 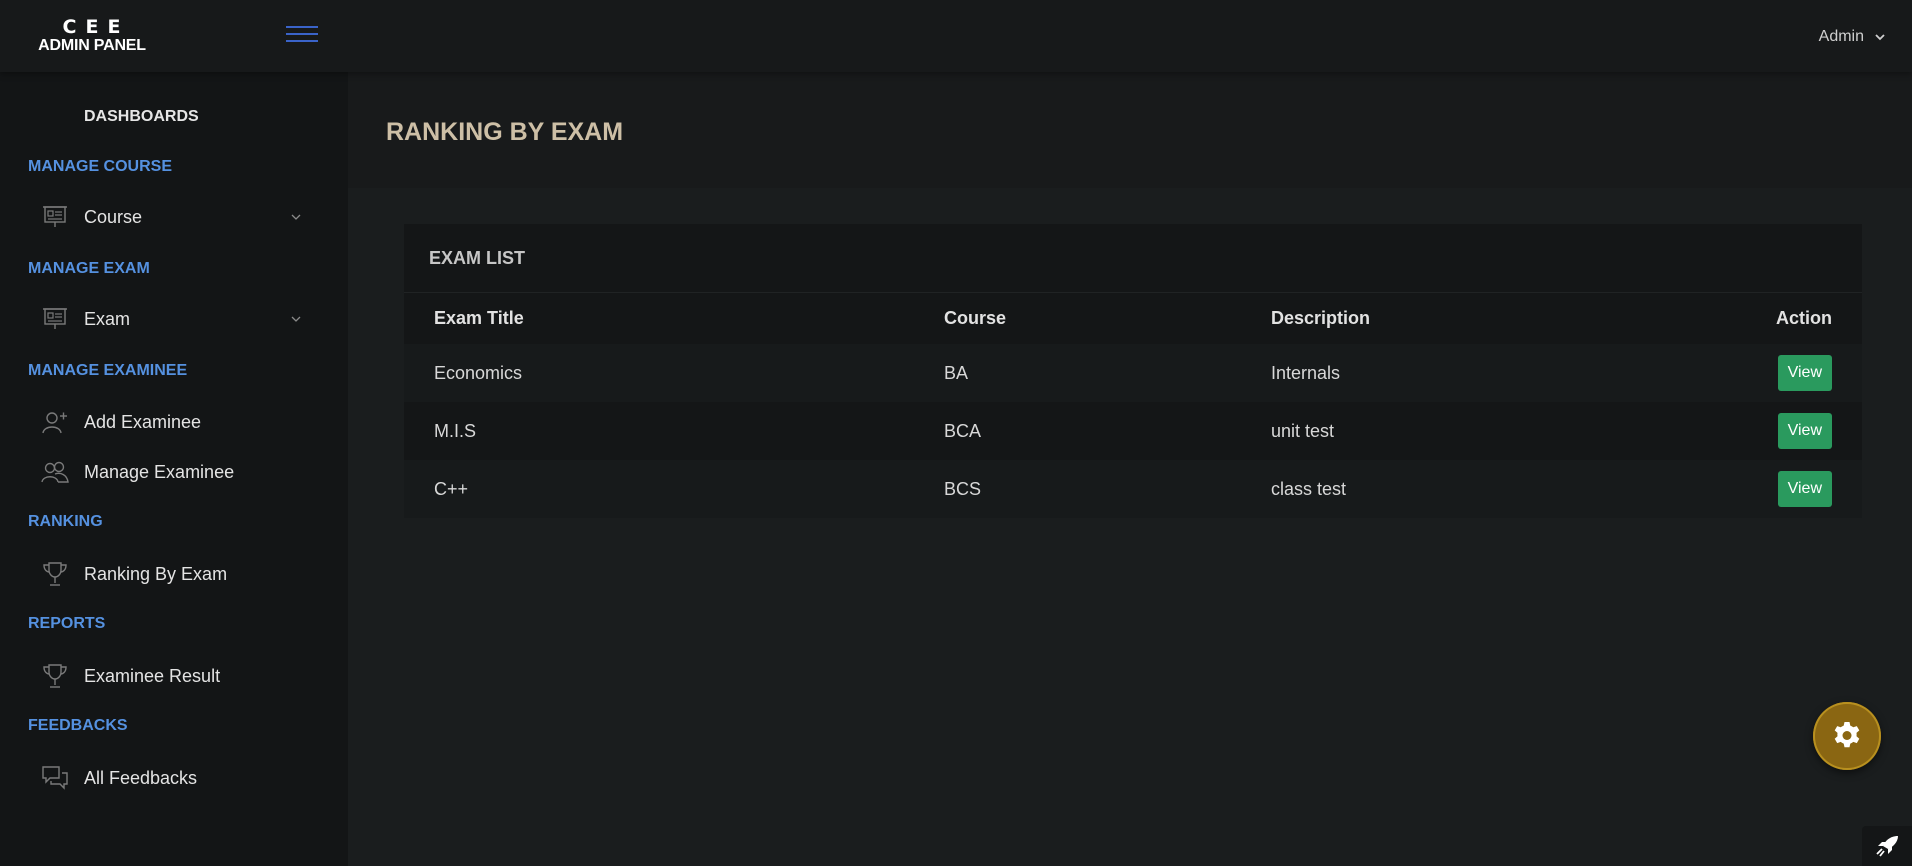 What do you see at coordinates (963, 488) in the screenshot?
I see `cell-course: BCS` at bounding box center [963, 488].